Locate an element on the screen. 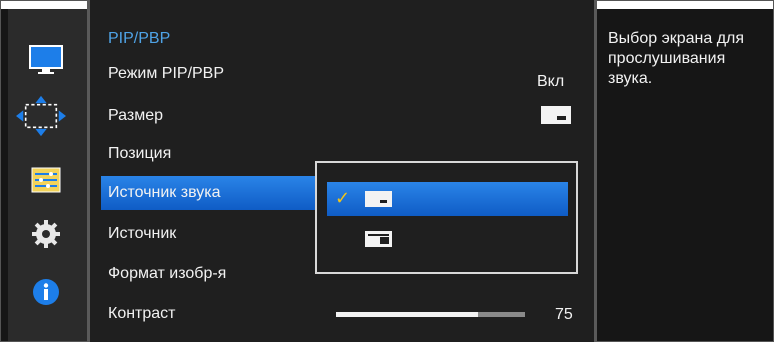  gear-icon is located at coordinates (46, 234).